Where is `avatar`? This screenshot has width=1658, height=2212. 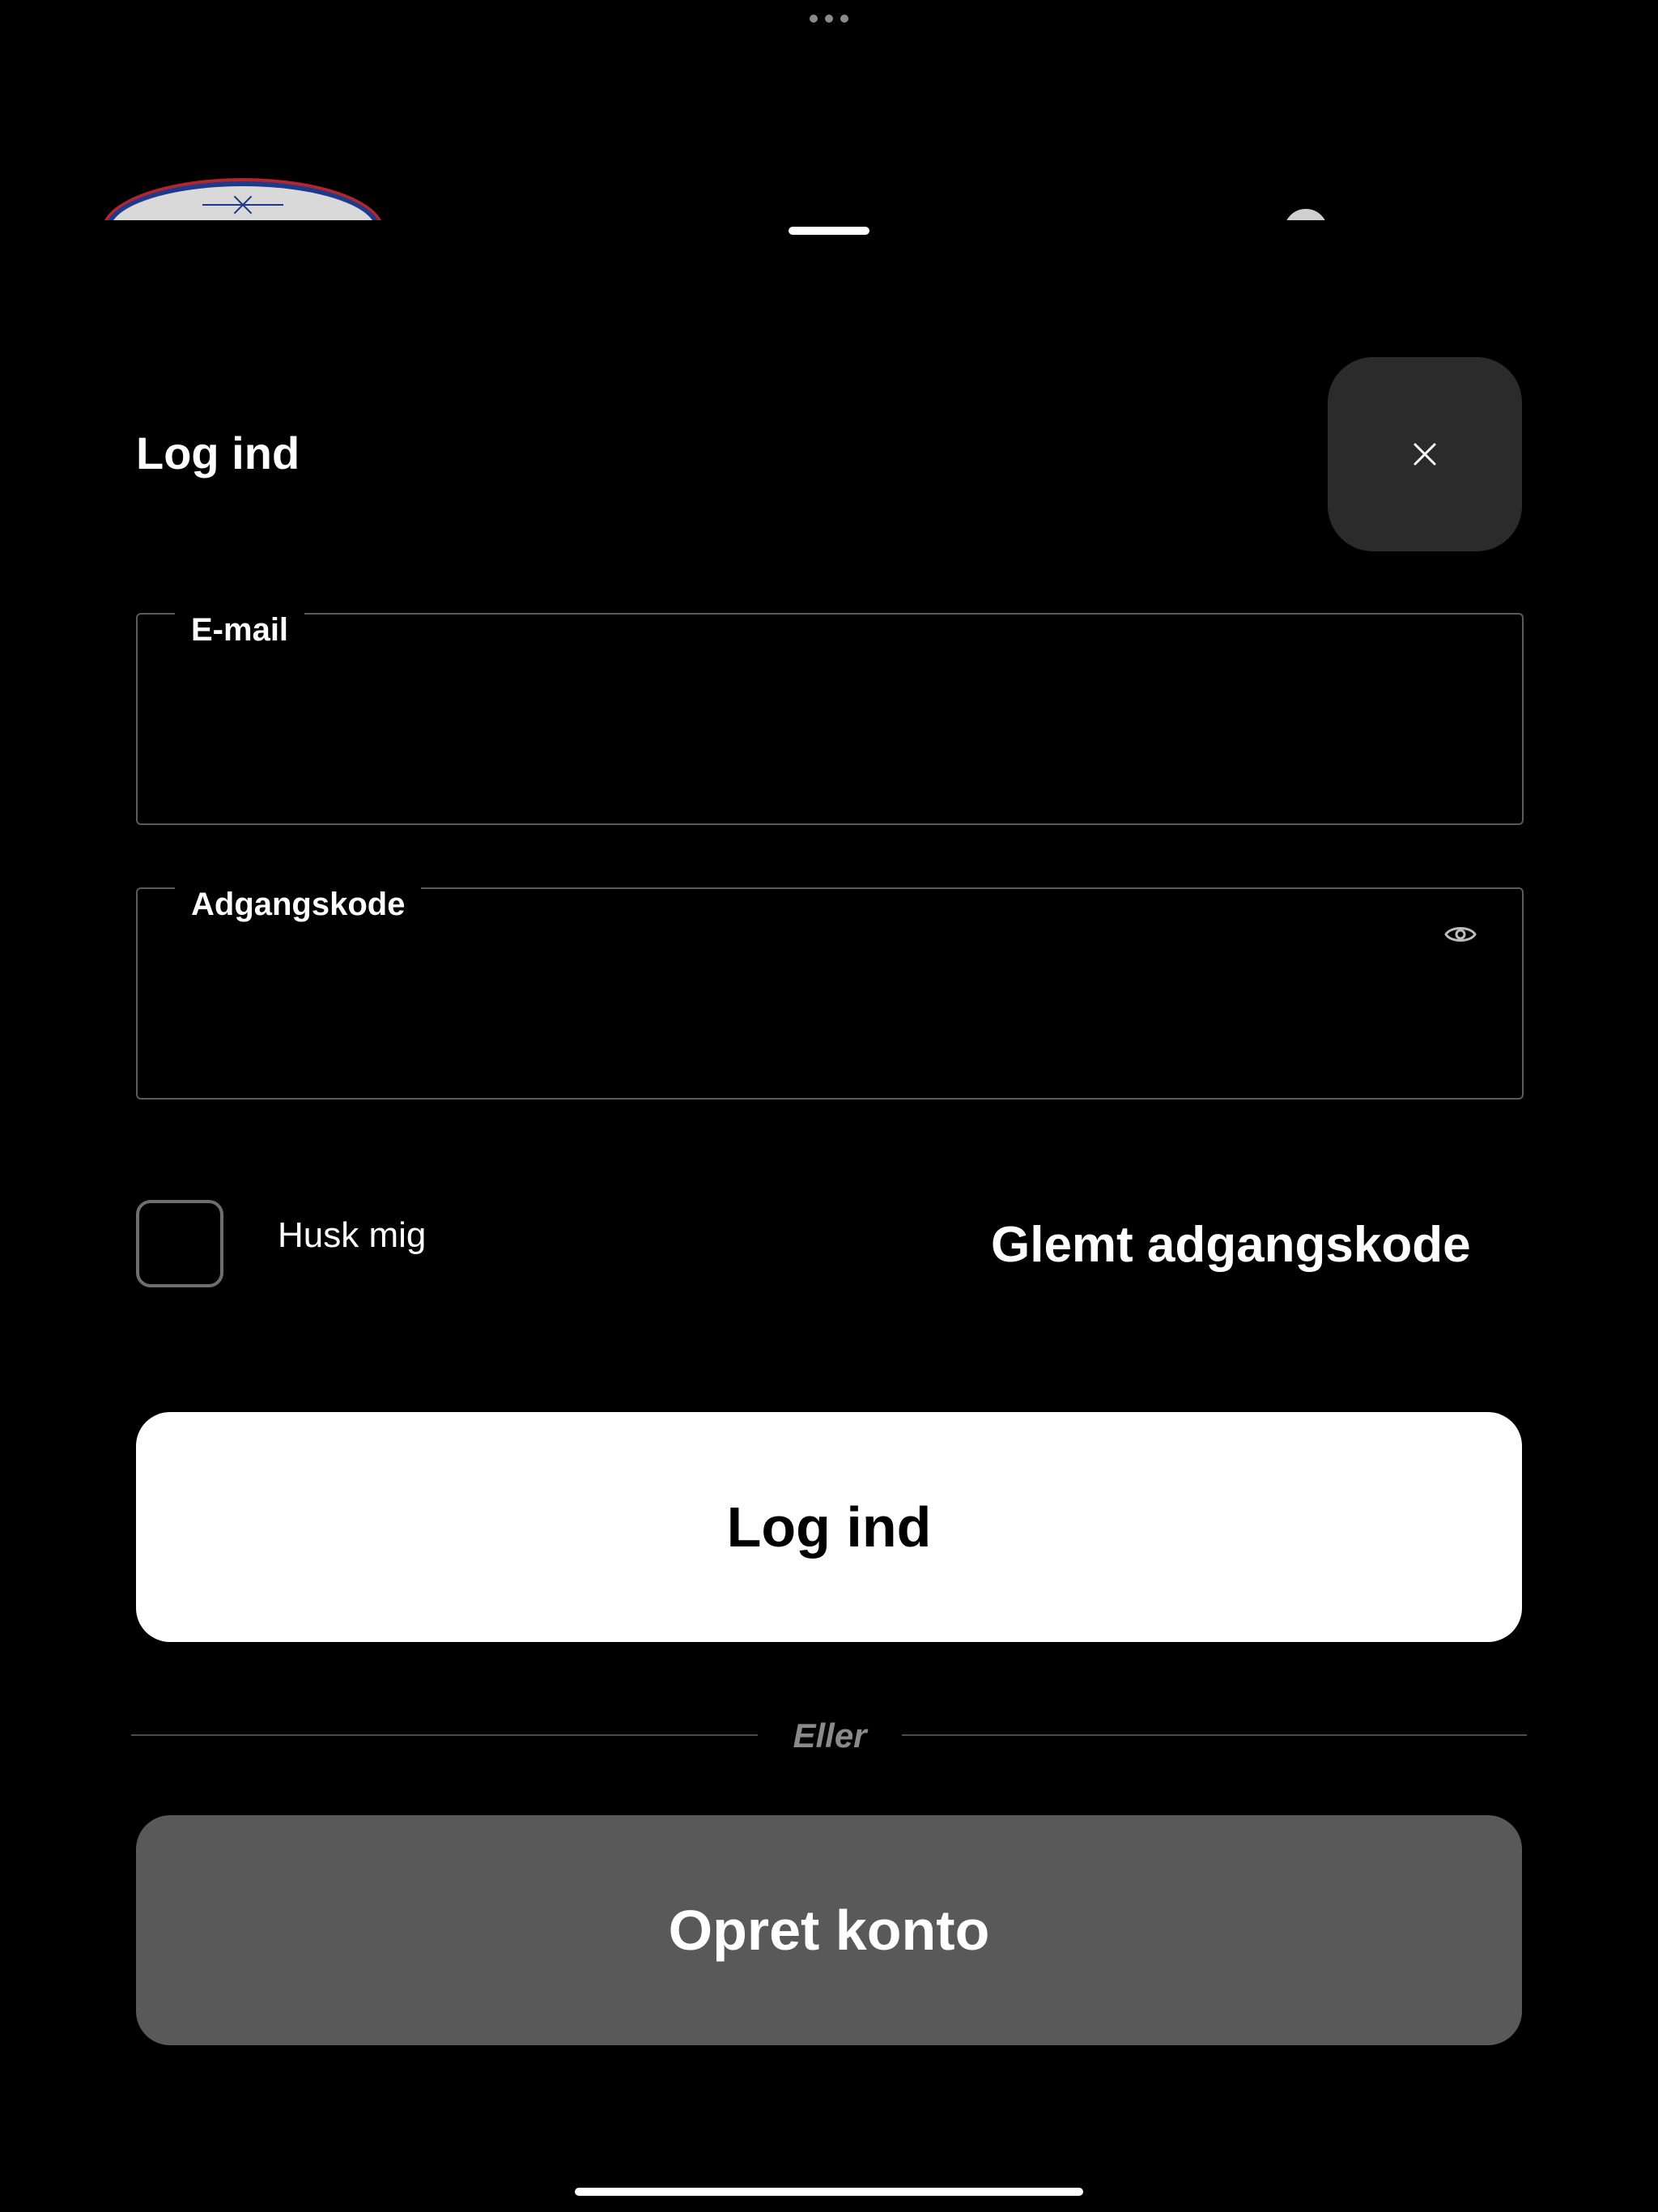
avatar is located at coordinates (1306, 215).